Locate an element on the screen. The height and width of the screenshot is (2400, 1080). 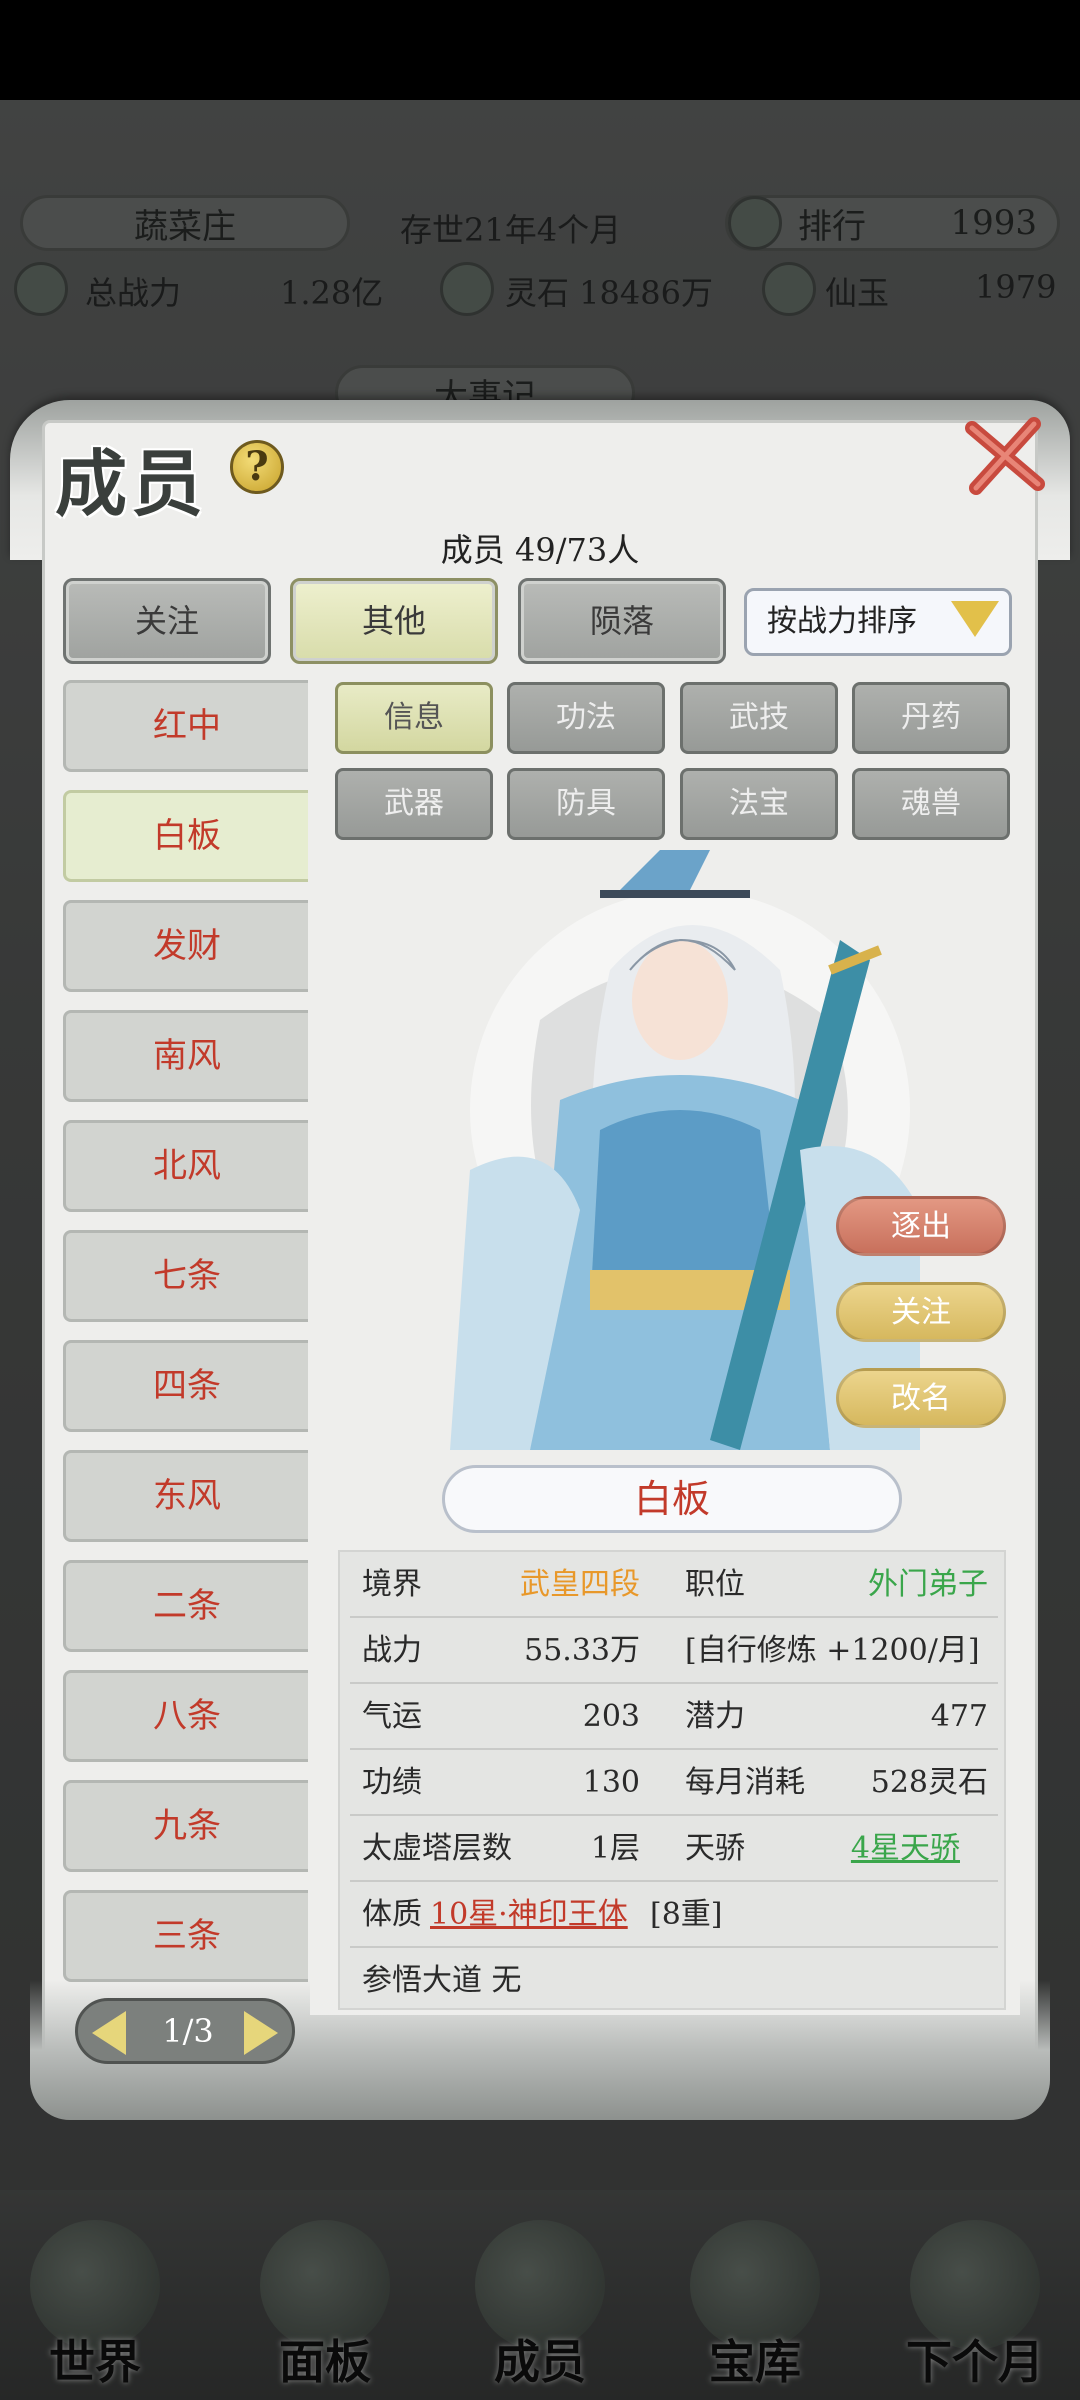
stat-row: 境界 武皇四段 职位 外门弟子 is located at coordinates (674, 1585).